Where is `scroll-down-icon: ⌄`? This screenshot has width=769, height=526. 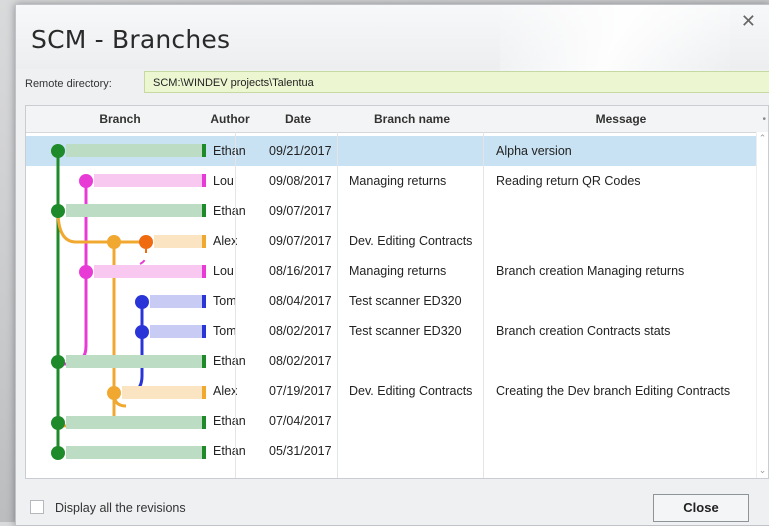 scroll-down-icon: ⌄ is located at coordinates (762, 470).